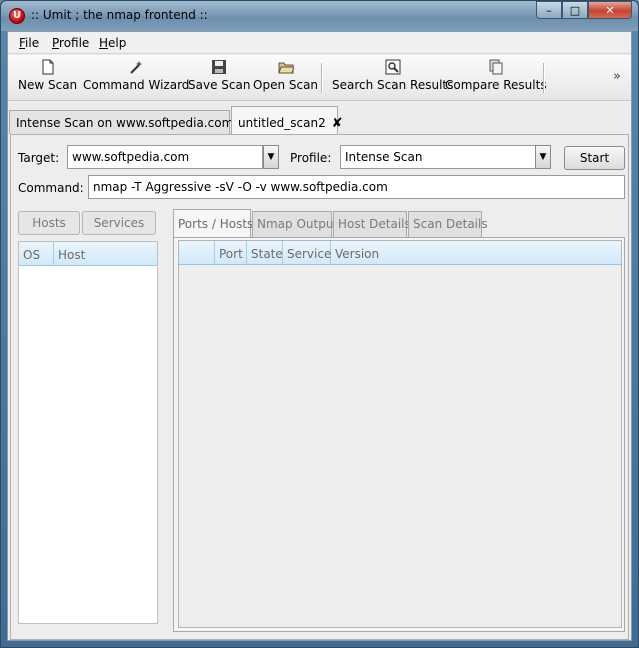 The image size is (639, 648). Describe the element at coordinates (594, 166) in the screenshot. I see `start-scan-button: Start Scan` at that location.